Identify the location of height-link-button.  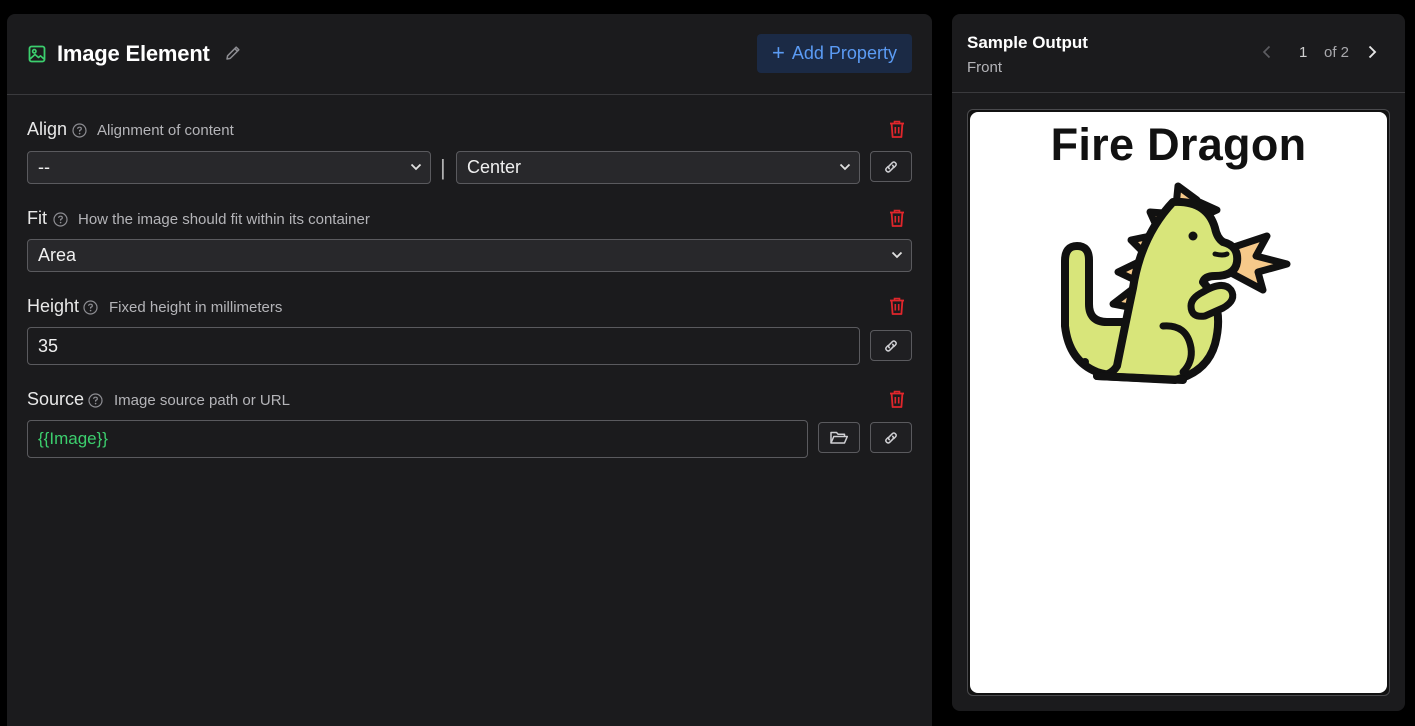
(891, 345).